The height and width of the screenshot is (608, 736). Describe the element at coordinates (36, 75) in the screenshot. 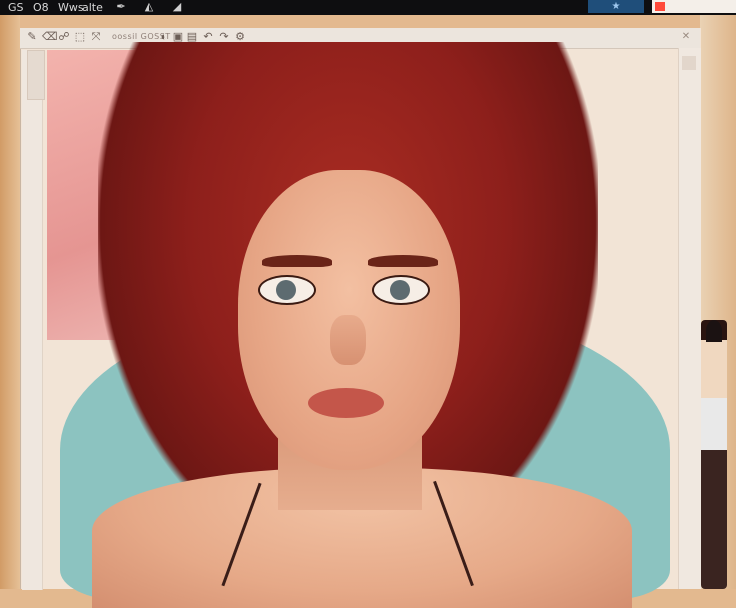

I see `canvas-scroll-thumb` at that location.